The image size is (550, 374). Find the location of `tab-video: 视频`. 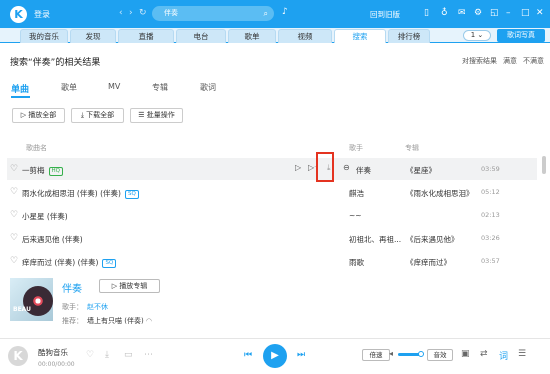

tab-video: 视频 is located at coordinates (305, 36).